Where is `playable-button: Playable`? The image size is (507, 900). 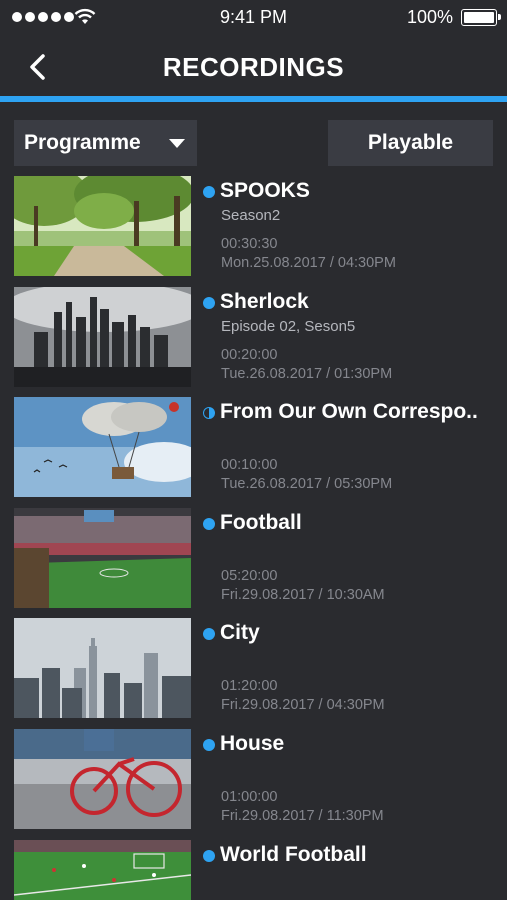
playable-button: Playable is located at coordinates (410, 143).